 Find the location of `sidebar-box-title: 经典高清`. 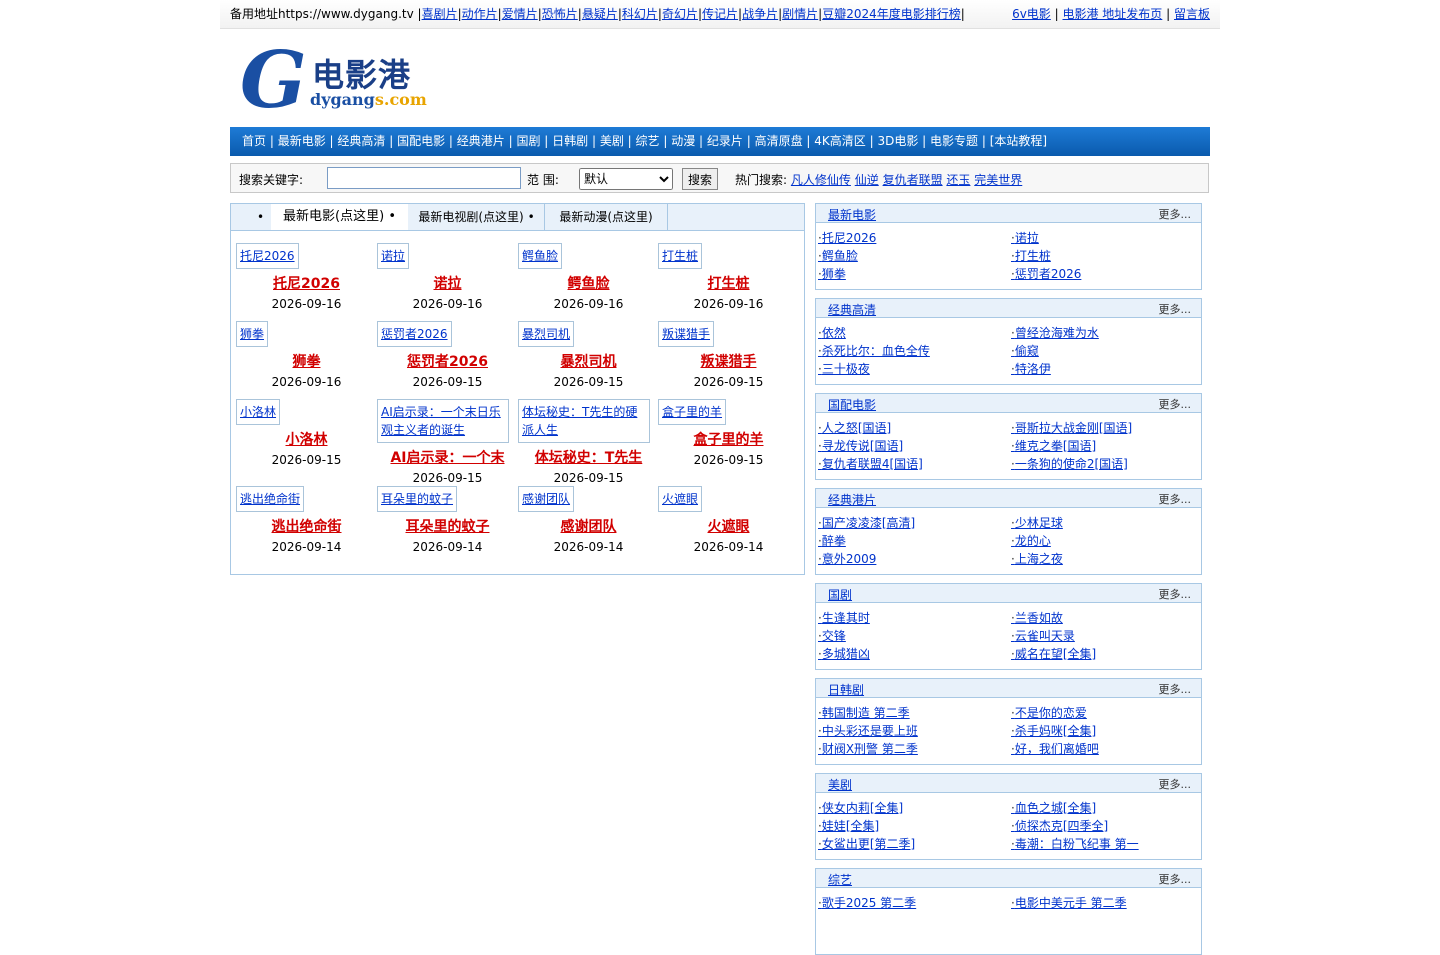

sidebar-box-title: 经典高清 is located at coordinates (852, 309).